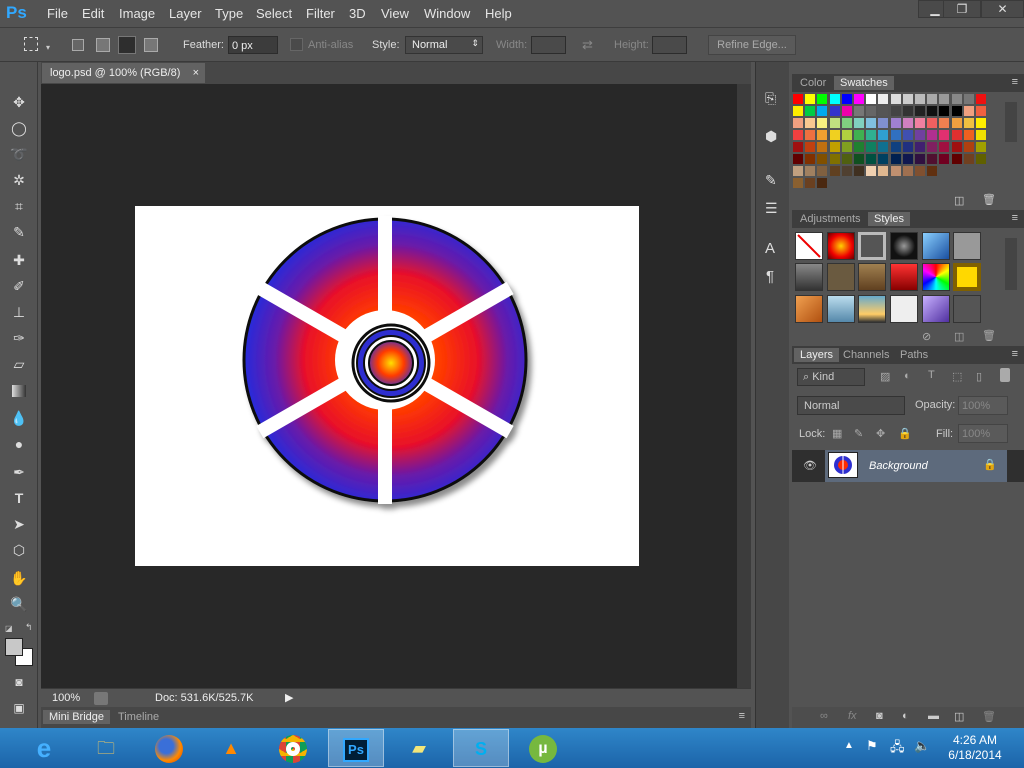 Image resolution: width=1024 pixels, height=768 pixels. What do you see at coordinates (907, 376) in the screenshot?
I see `filter-adjustment-icon: ◐` at bounding box center [907, 376].